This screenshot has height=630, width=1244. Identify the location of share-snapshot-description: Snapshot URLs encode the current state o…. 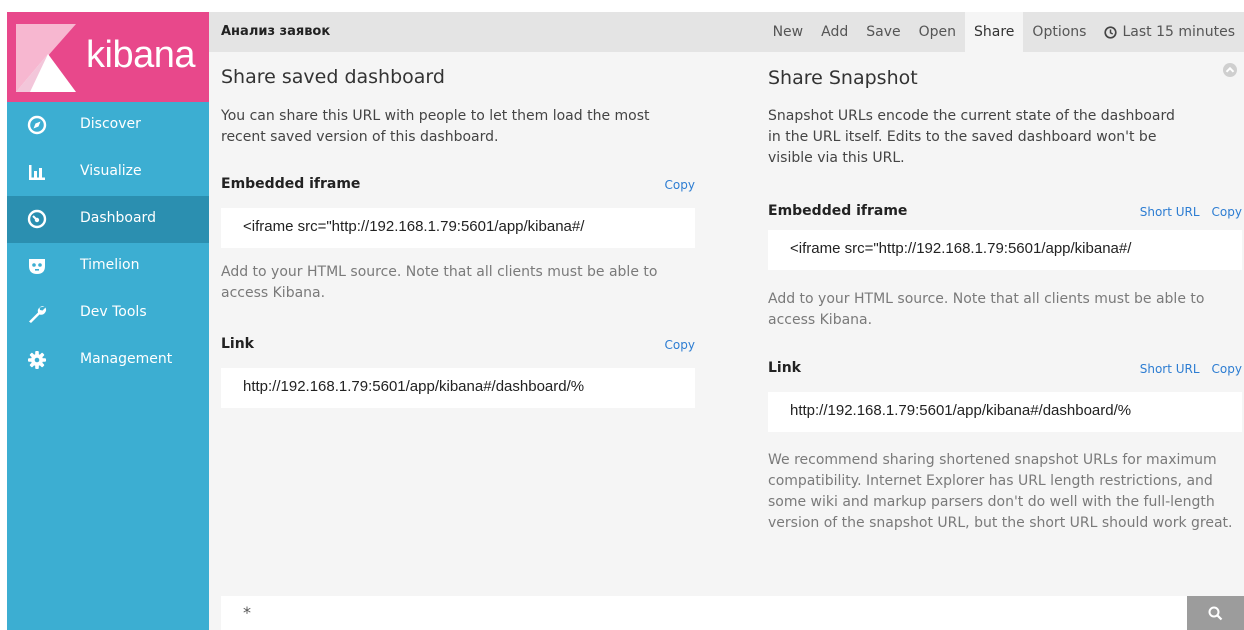
(971, 137).